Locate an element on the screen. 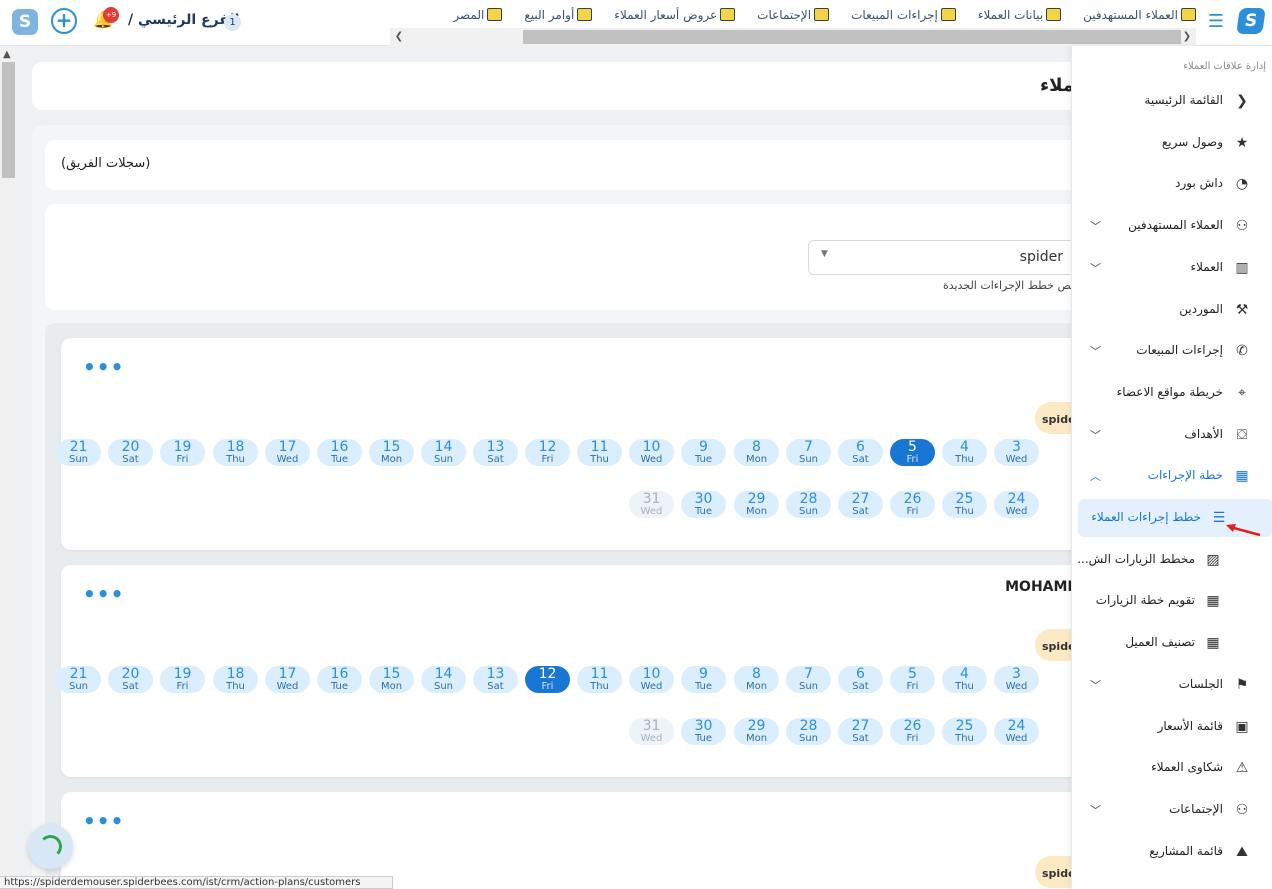  page-scrollbar: ▲ is located at coordinates (8, 467).